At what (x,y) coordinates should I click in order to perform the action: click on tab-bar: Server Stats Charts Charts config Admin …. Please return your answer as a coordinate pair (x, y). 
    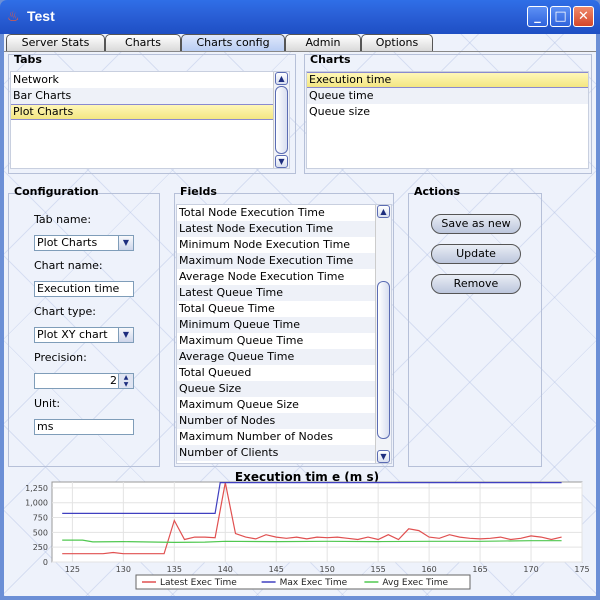
    Looking at the image, I should click on (300, 43).